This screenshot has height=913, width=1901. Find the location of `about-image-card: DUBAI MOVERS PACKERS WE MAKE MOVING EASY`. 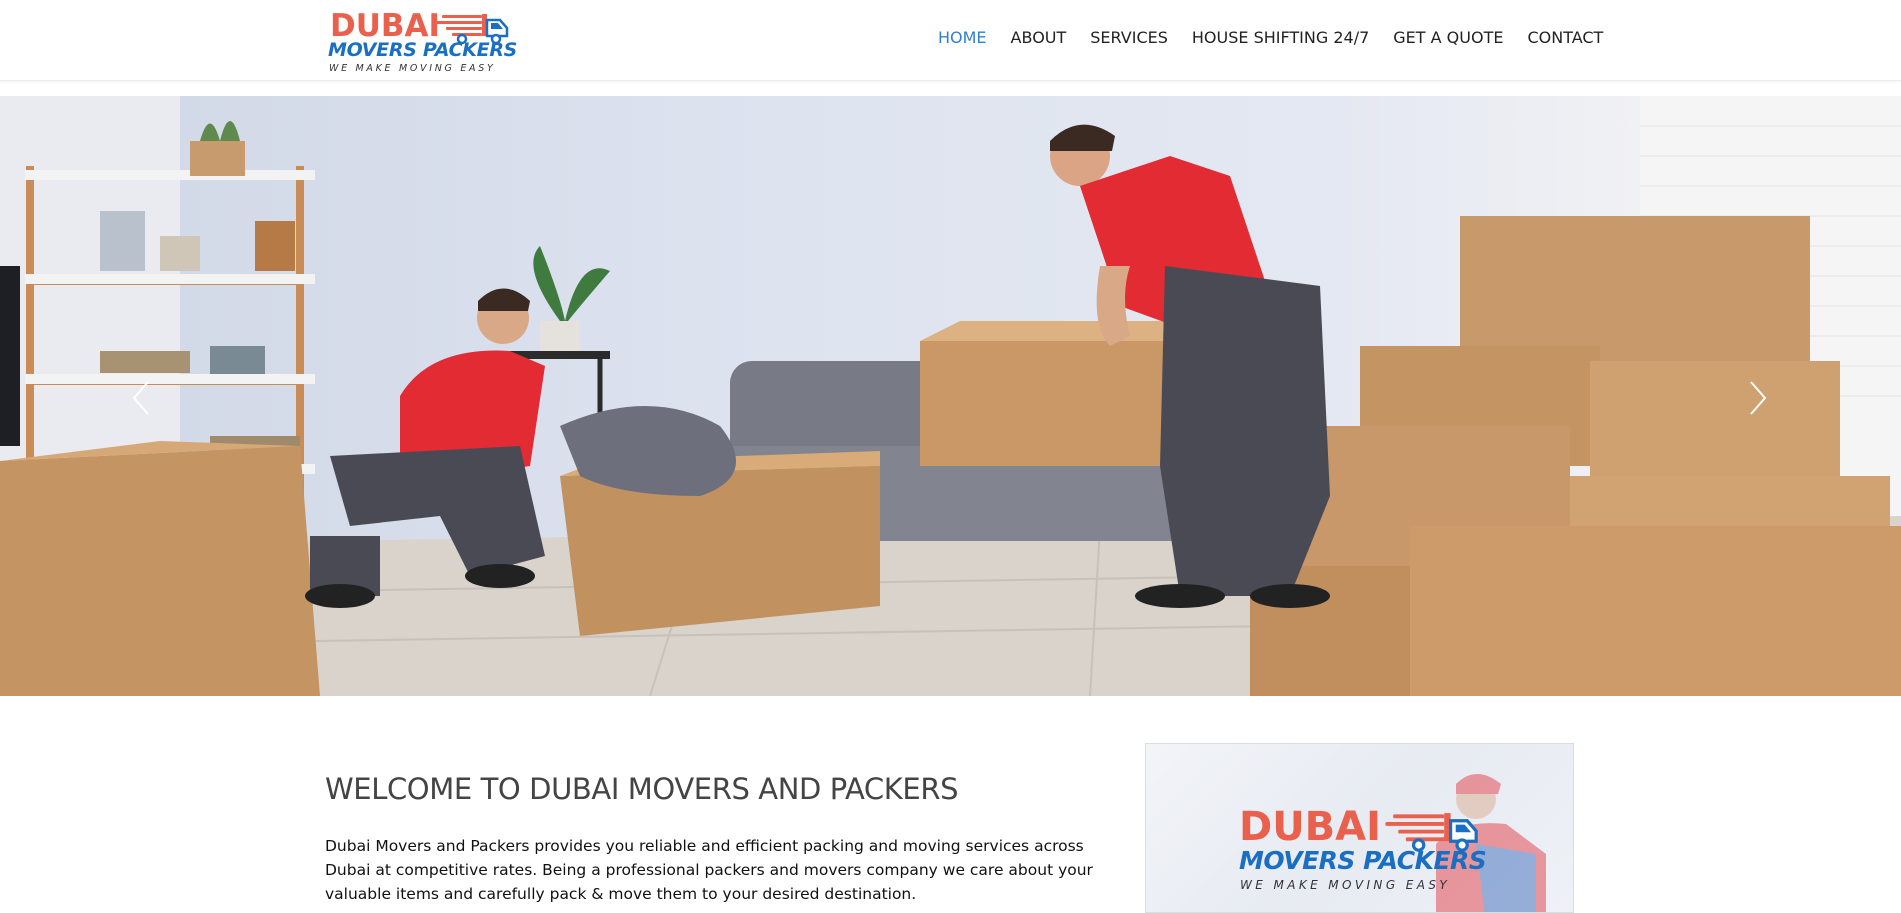

about-image-card: DUBAI MOVERS PACKERS WE MAKE MOVING EASY is located at coordinates (1359, 828).